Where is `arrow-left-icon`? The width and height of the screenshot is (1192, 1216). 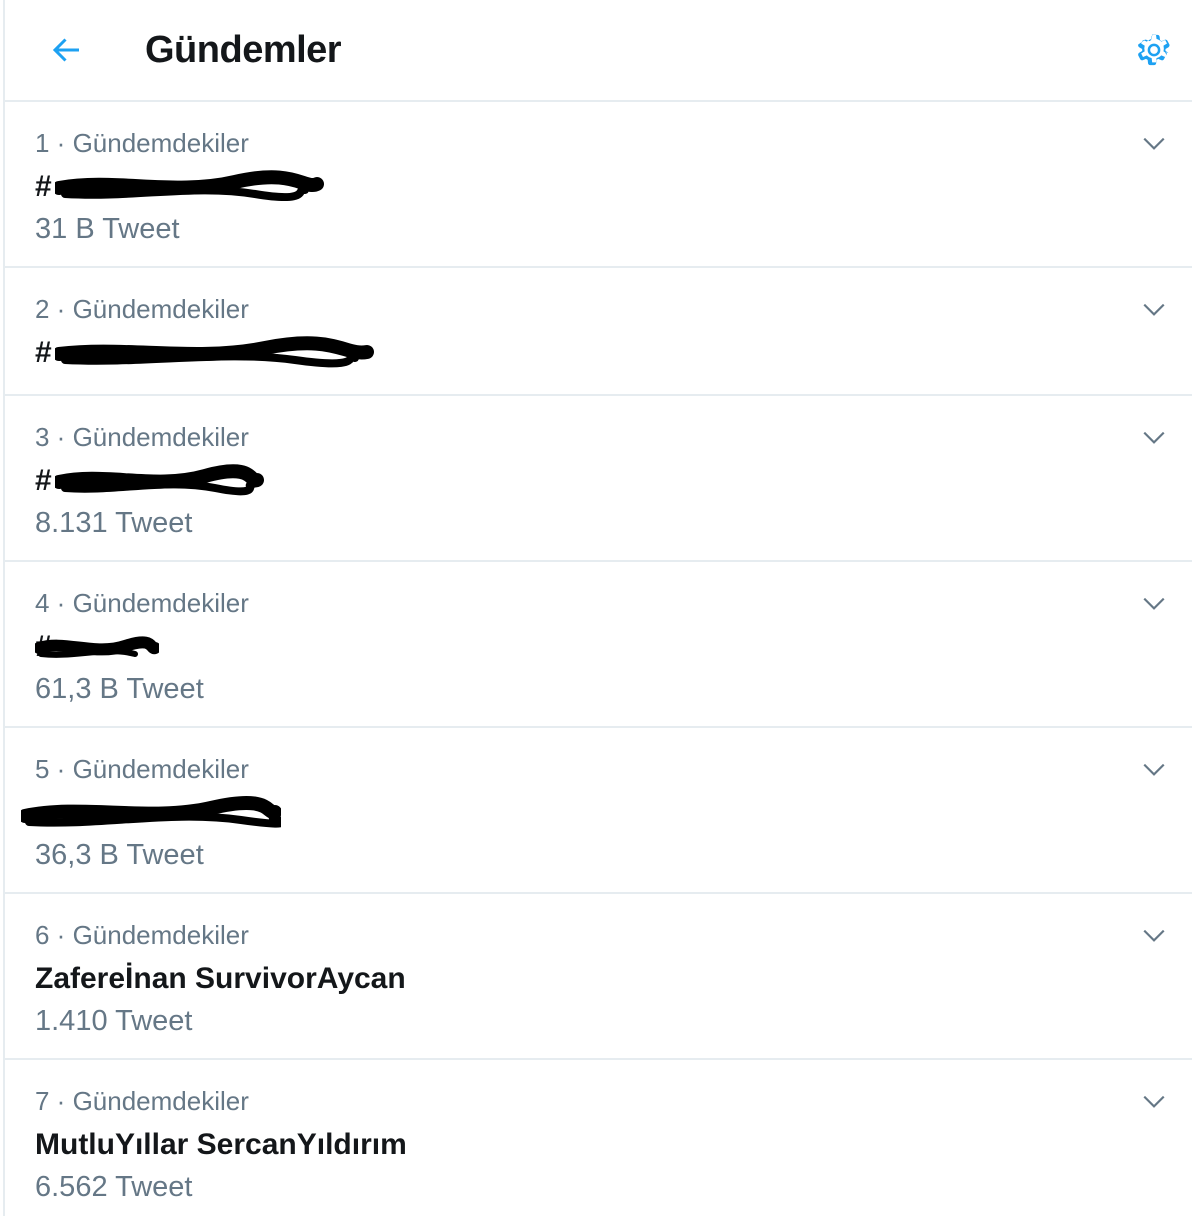 arrow-left-icon is located at coordinates (65, 50).